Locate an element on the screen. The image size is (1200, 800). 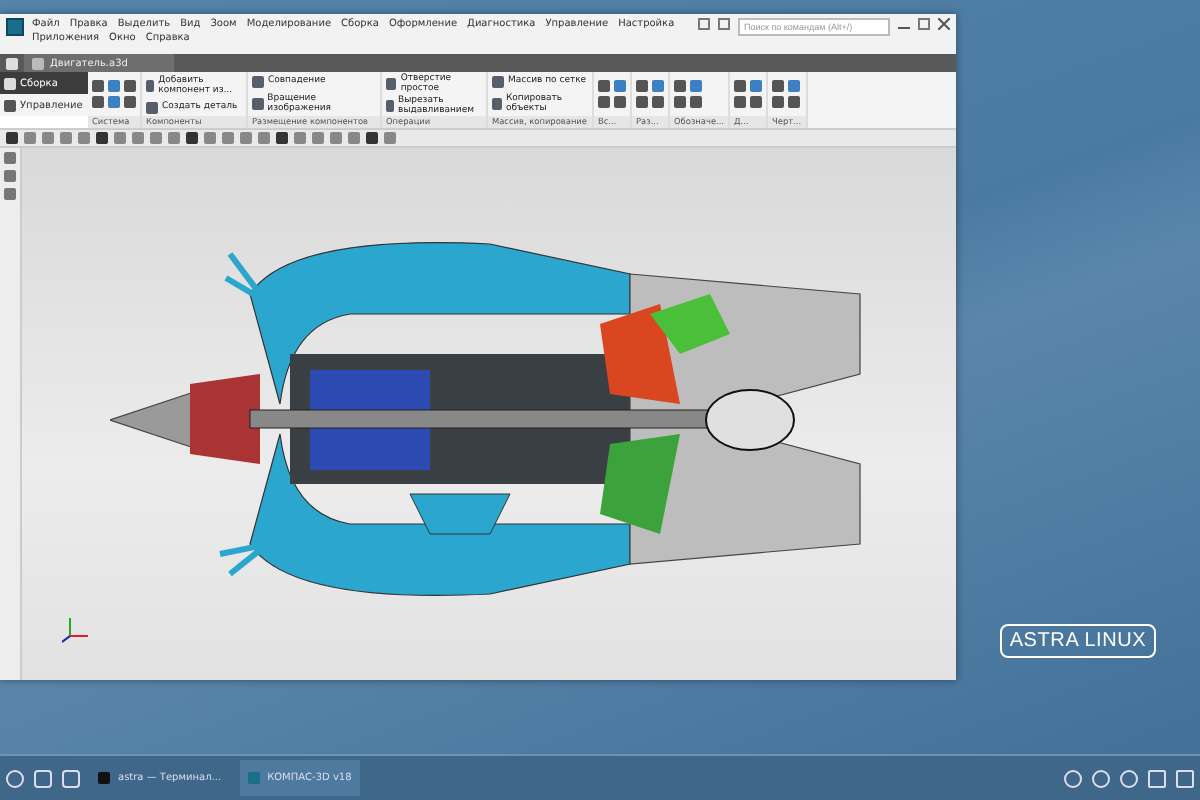
brand-logo: ASTRA LINUX is located at coordinates (1078, 641).